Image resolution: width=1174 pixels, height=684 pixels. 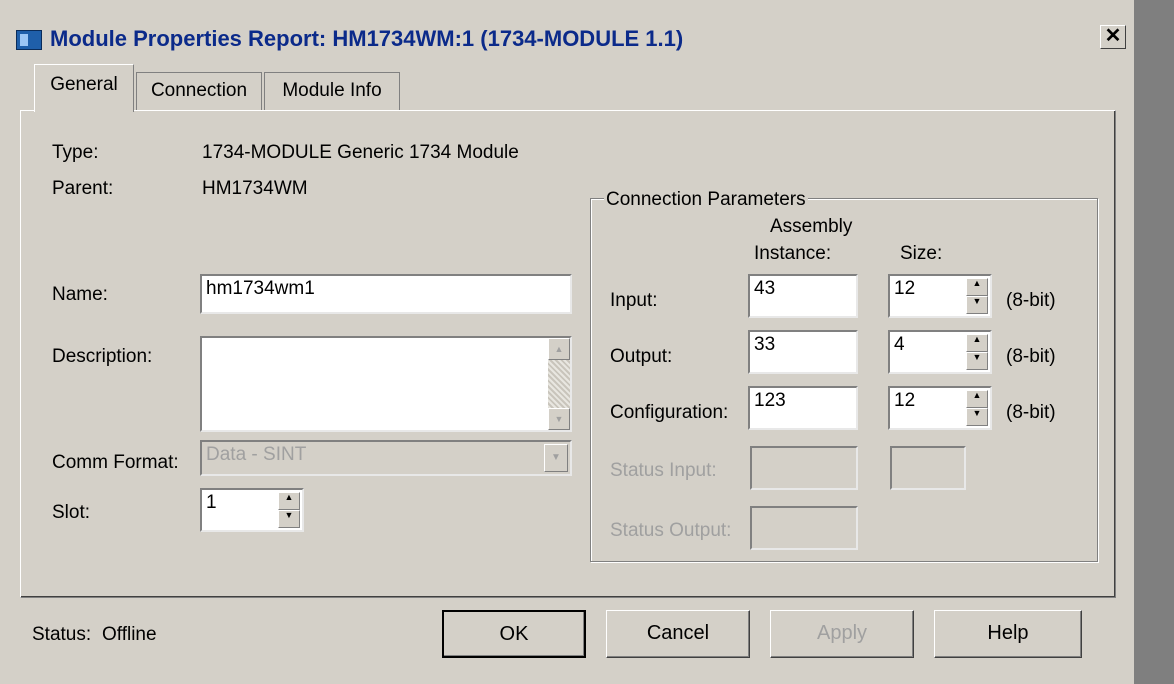 What do you see at coordinates (129, 634) in the screenshot?
I see `status-value: Offline` at bounding box center [129, 634].